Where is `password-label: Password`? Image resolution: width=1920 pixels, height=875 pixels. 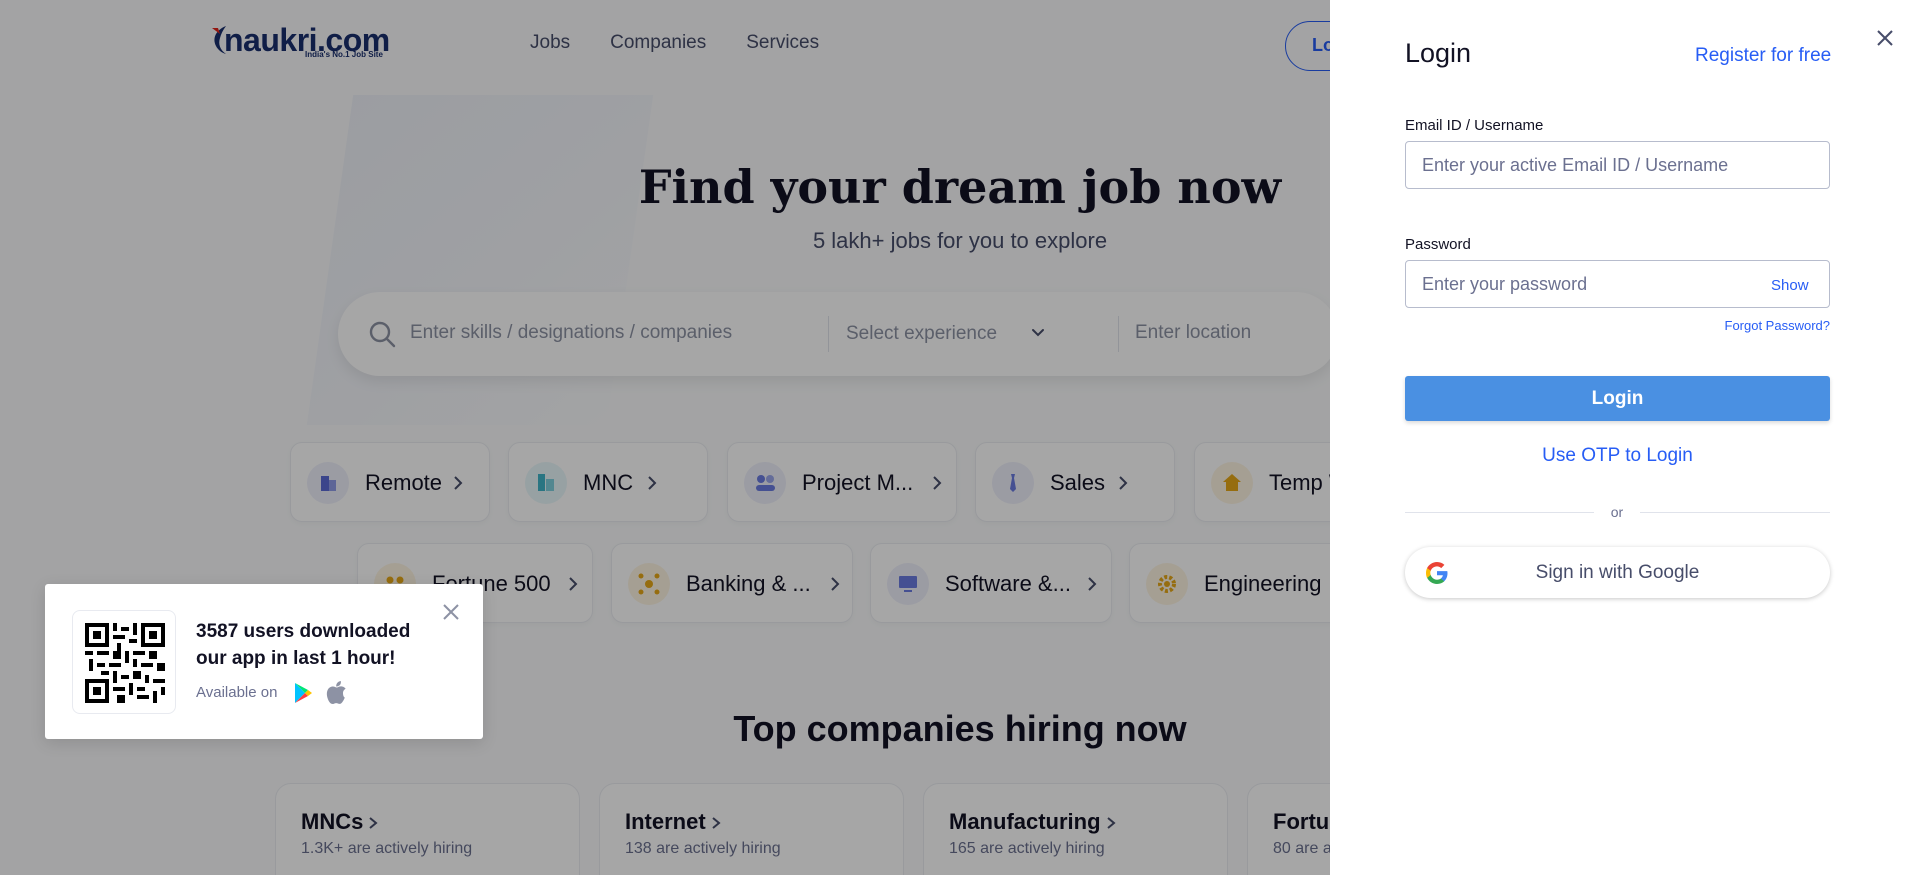 password-label: Password is located at coordinates (1438, 244).